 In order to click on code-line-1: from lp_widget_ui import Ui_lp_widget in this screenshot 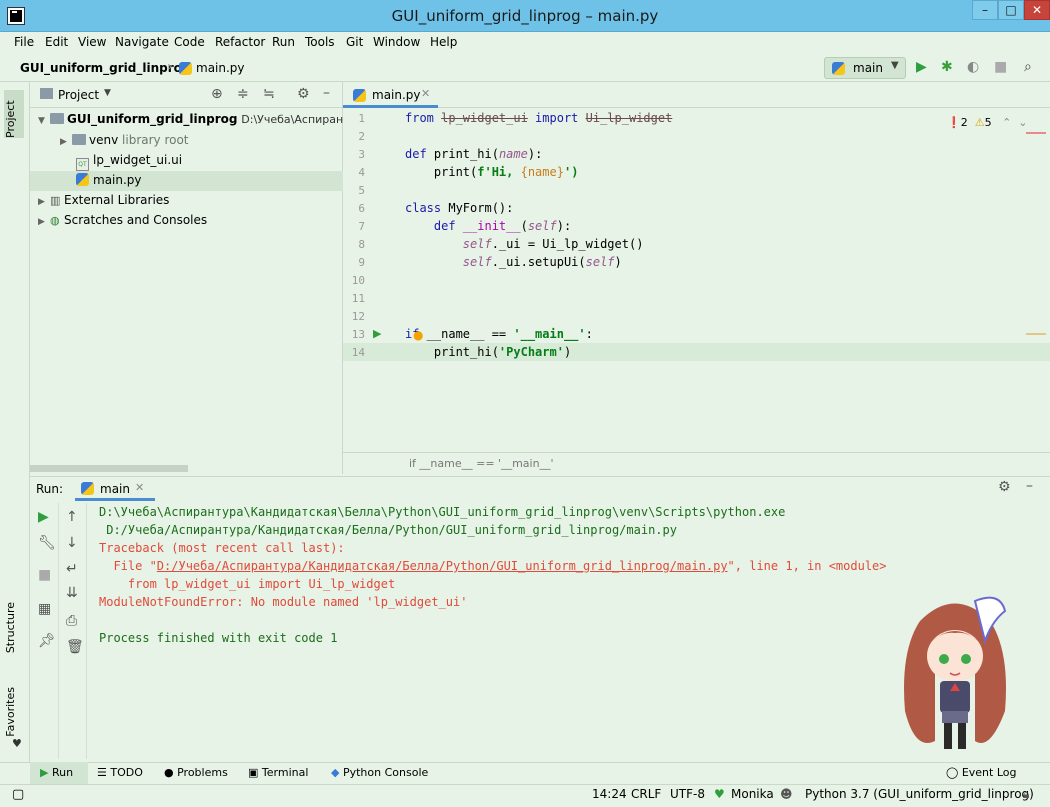, I will do `click(538, 118)`.